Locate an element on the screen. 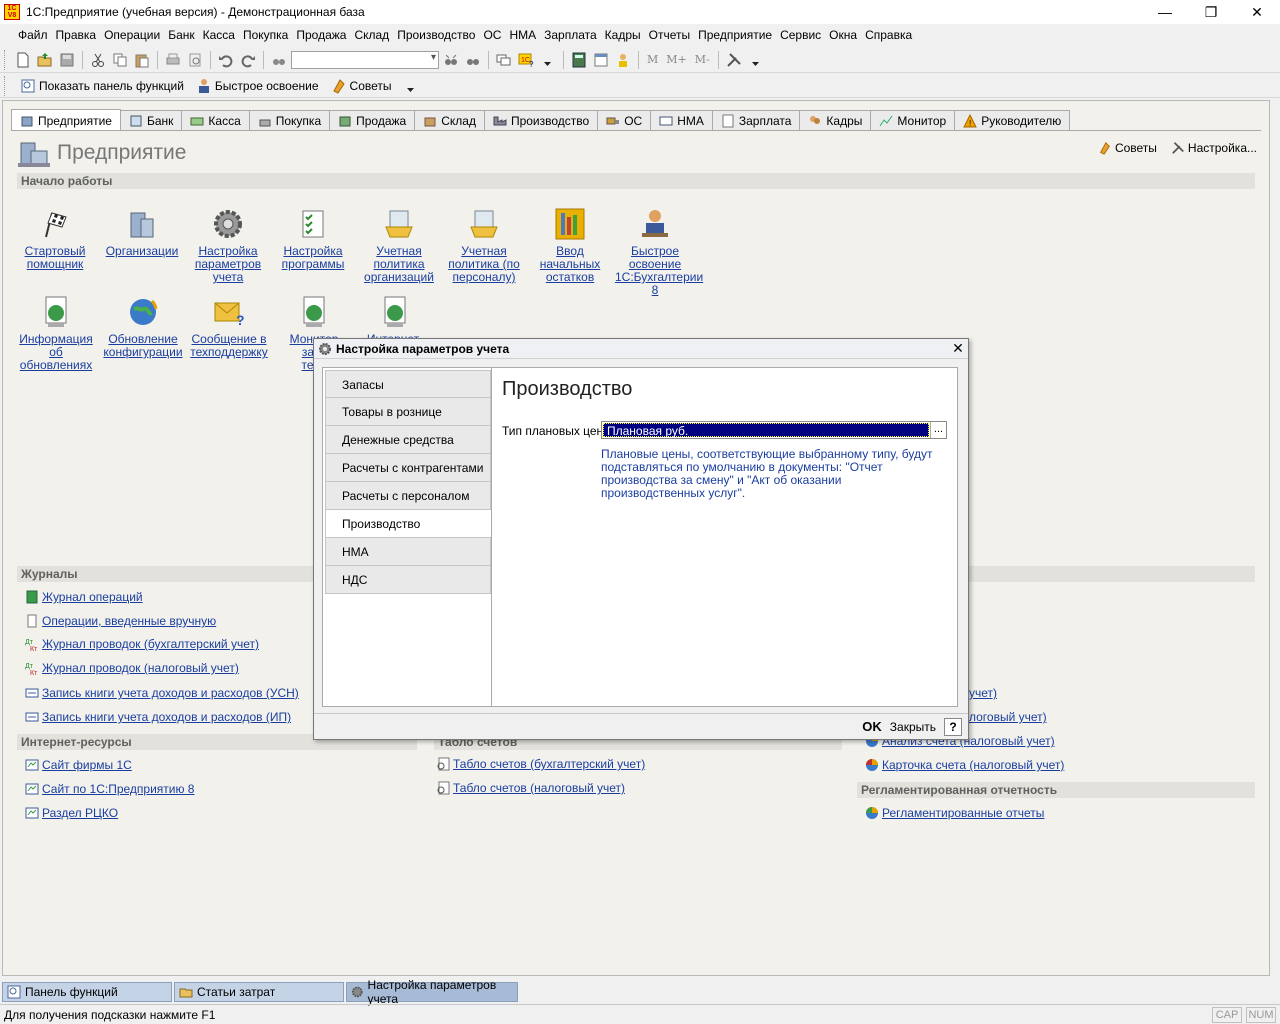 This screenshot has height=1024, width=1280. support-message-tile: ? Сообщение в техподдержку is located at coordinates (229, 327).